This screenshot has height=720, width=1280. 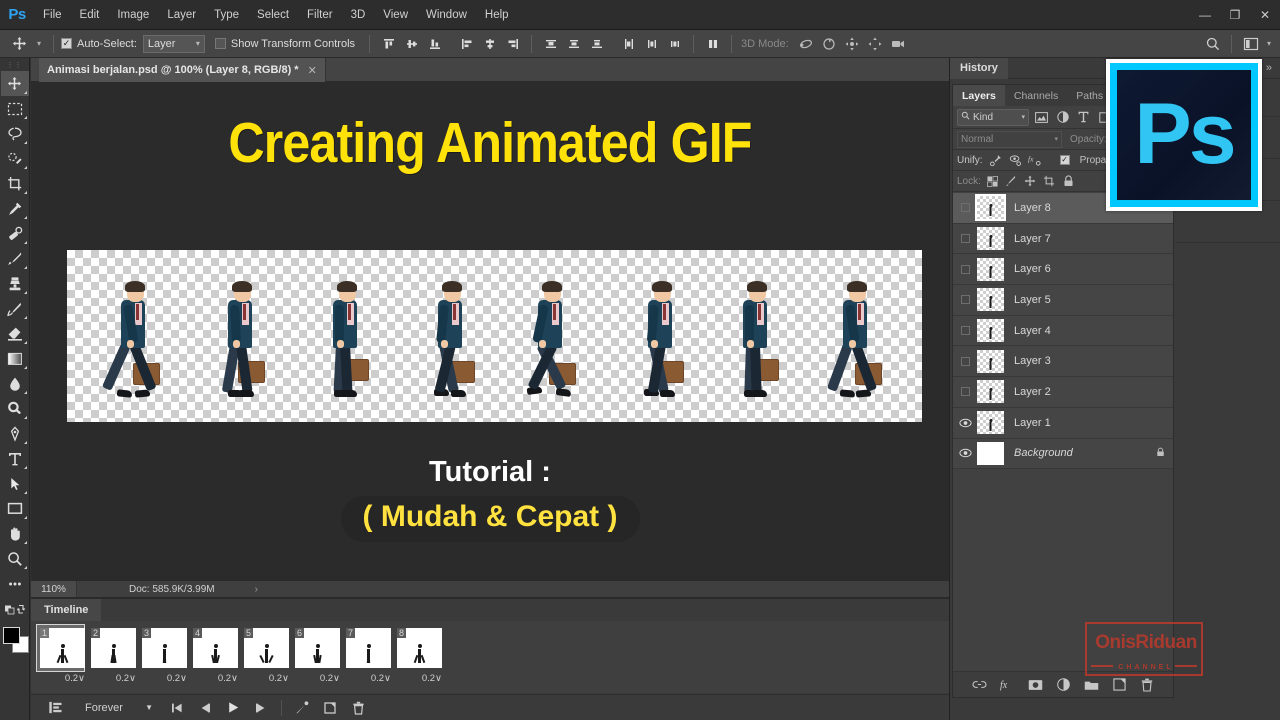 I want to click on pixel-layer-filter-icon, so click(x=1041, y=117).